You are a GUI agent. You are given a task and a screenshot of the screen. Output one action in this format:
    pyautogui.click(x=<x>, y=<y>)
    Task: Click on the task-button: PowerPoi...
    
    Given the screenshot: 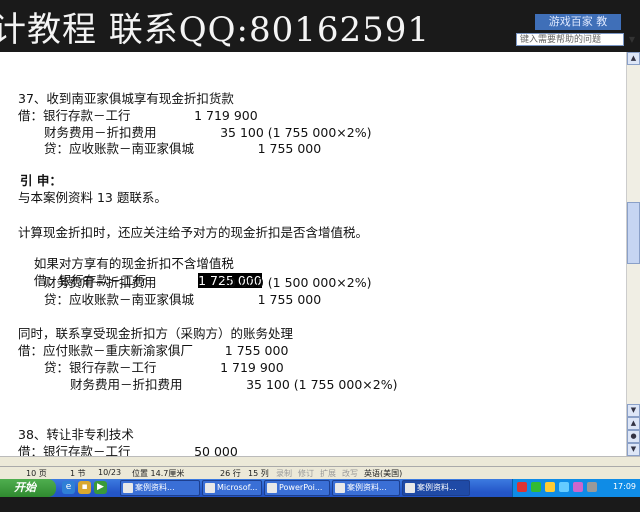 What is the action you would take?
    pyautogui.click(x=297, y=488)
    